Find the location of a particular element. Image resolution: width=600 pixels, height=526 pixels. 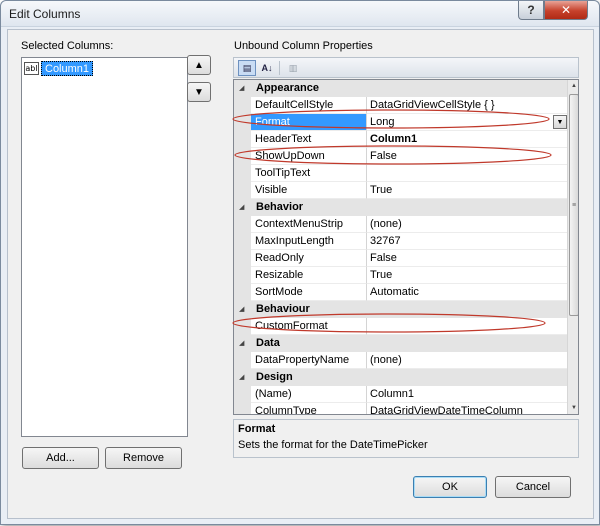

description-text: Sets the format for the DateTimePicker is located at coordinates (333, 445).